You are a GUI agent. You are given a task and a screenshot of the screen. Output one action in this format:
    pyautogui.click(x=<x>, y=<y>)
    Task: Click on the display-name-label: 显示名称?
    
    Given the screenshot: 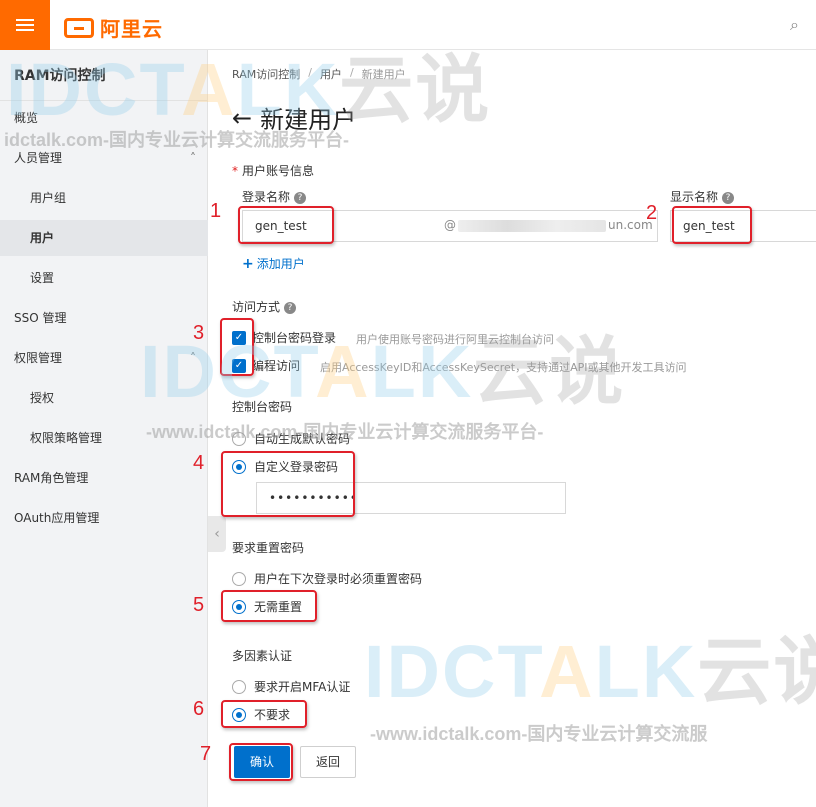 What is the action you would take?
    pyautogui.click(x=702, y=196)
    